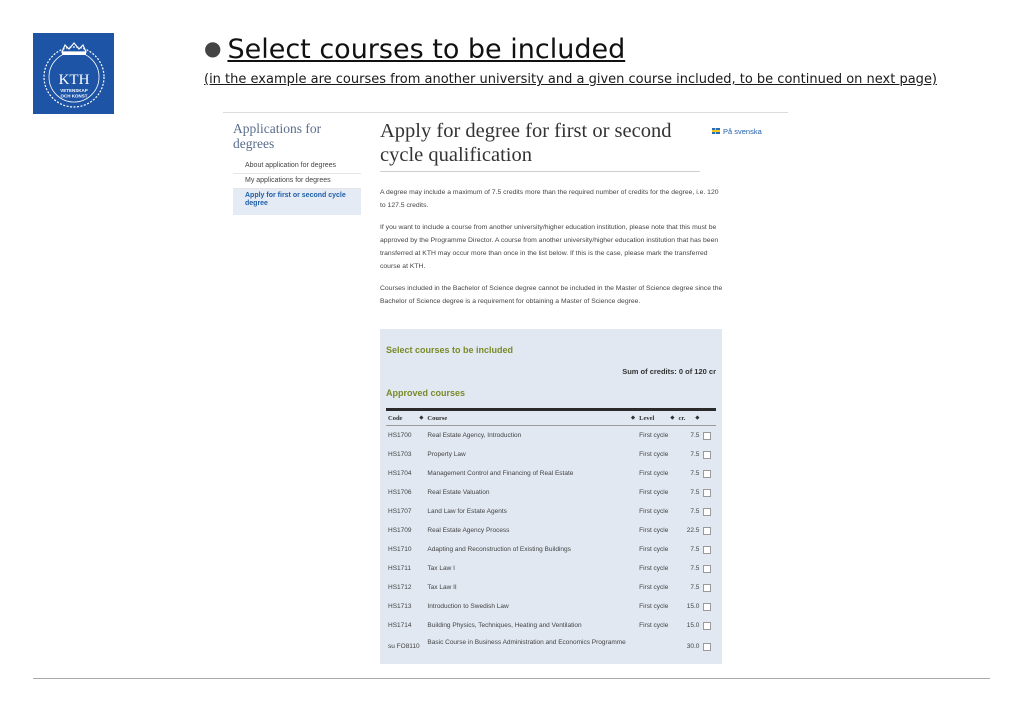 The height and width of the screenshot is (723, 1023). Describe the element at coordinates (405, 625) in the screenshot. I see `course-code: HS1714` at that location.